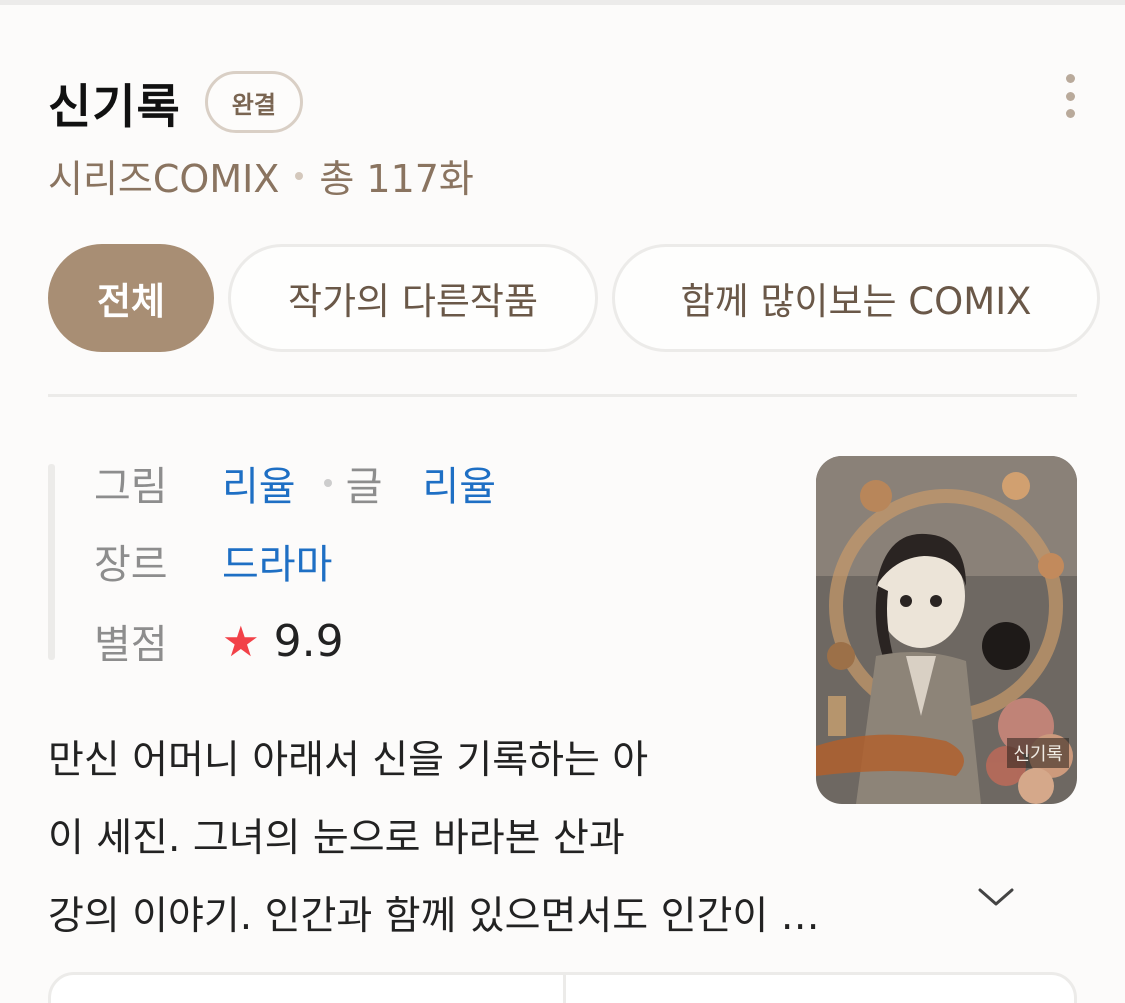  Describe the element at coordinates (408, 559) in the screenshot. I see `series-info: 그림 리율 글 리율 장르 드라마 별점 ★ 9.9` at that location.